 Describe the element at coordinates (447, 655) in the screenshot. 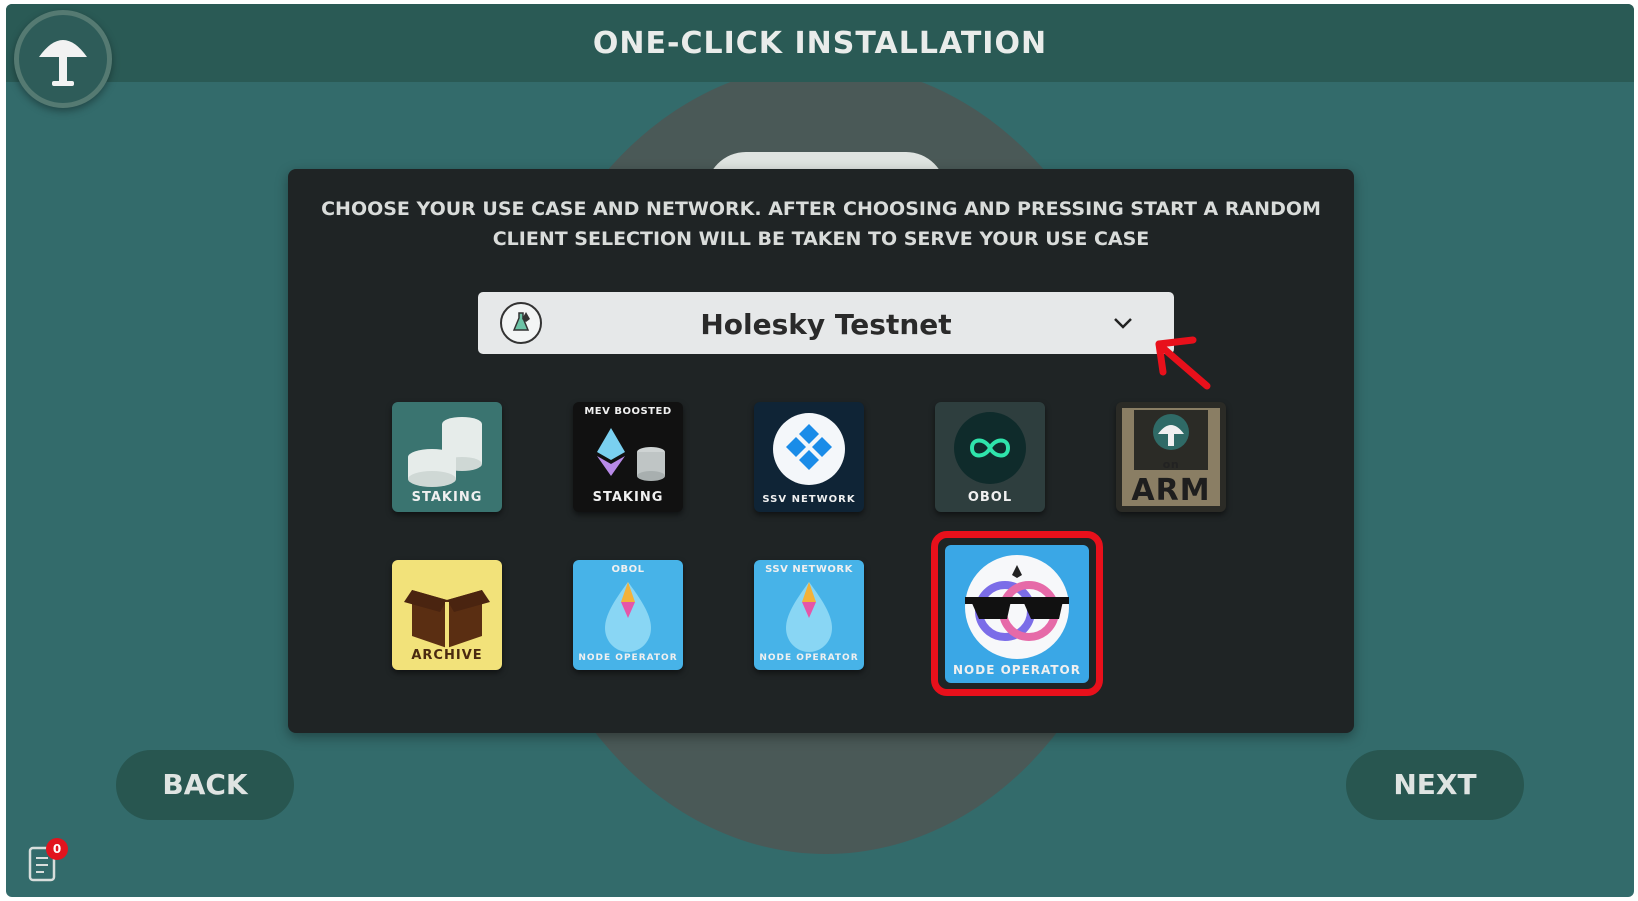

I see `archive-label: ARCHIVE` at that location.